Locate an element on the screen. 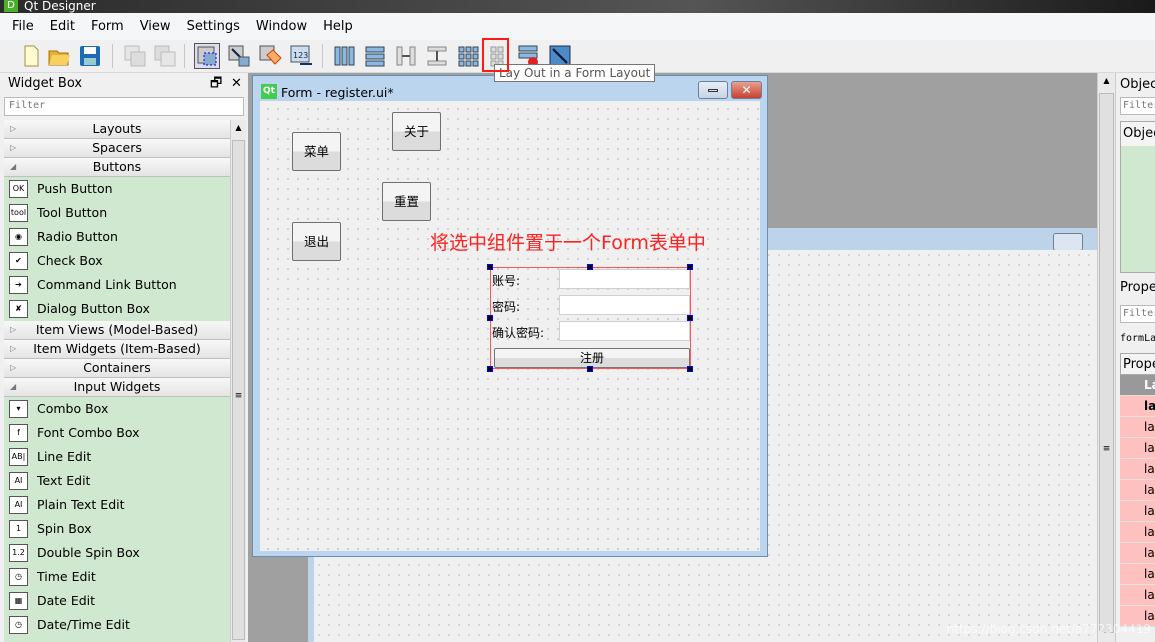  reset-push-button: 重置 is located at coordinates (406, 201).